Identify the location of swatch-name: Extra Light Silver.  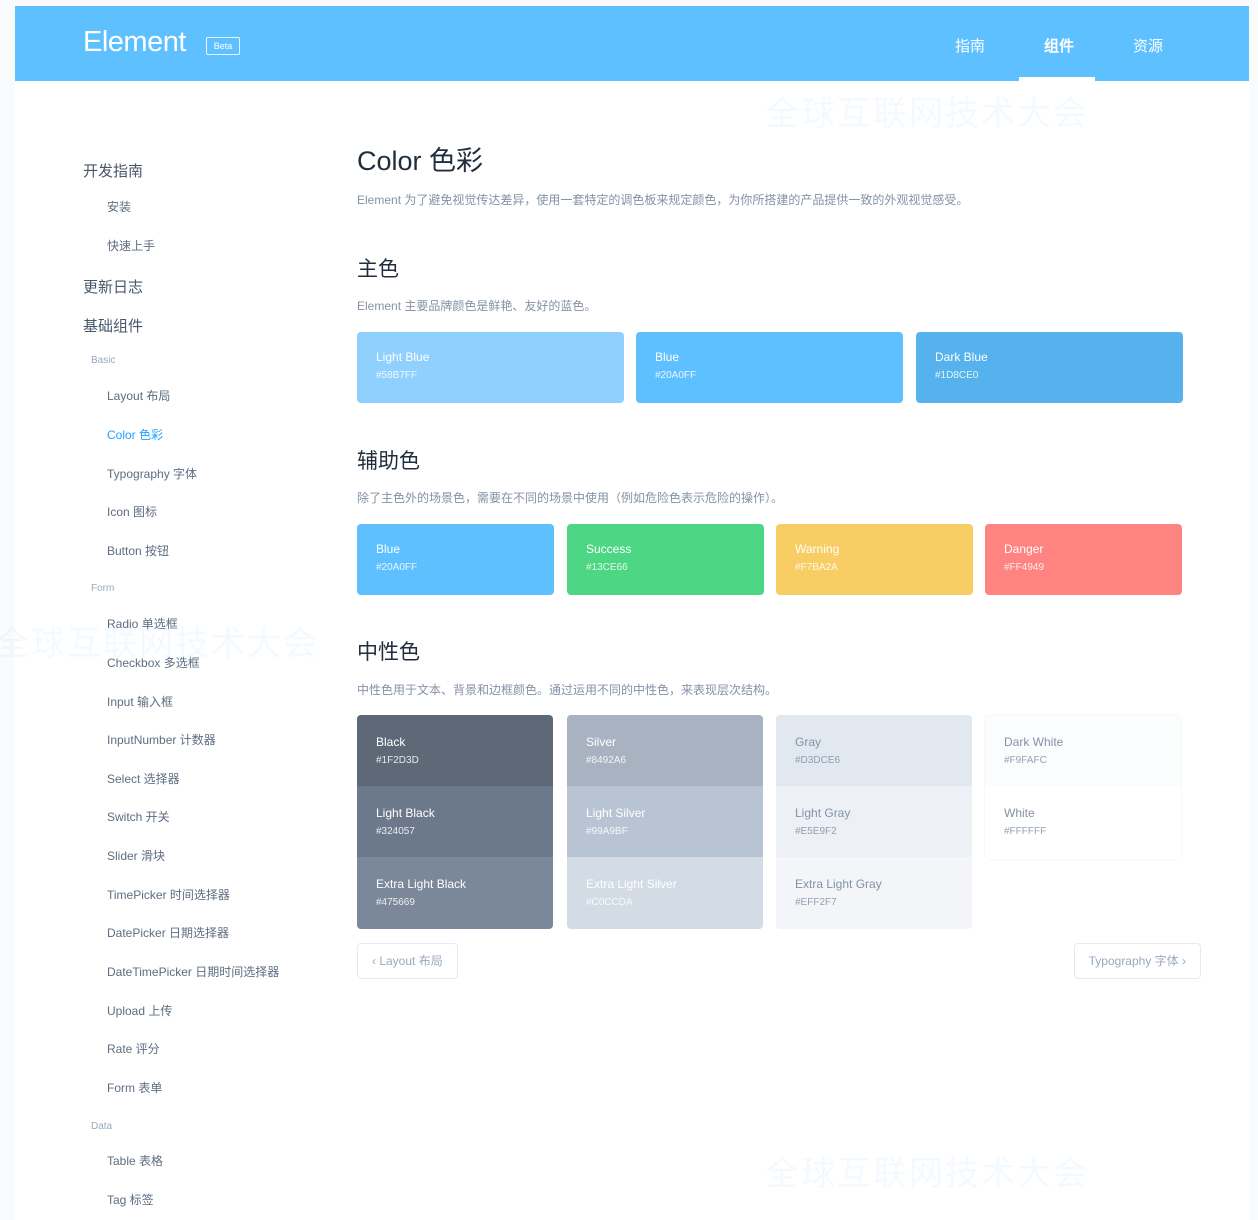
(631, 884).